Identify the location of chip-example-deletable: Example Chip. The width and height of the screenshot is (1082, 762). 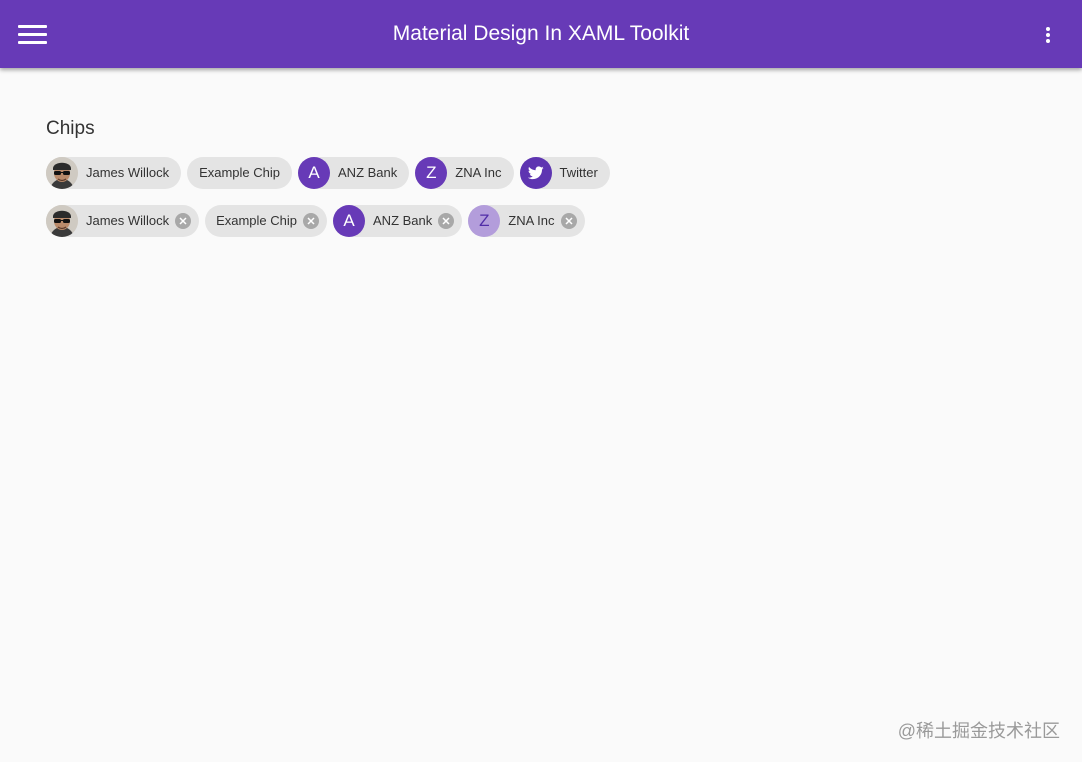
(266, 221).